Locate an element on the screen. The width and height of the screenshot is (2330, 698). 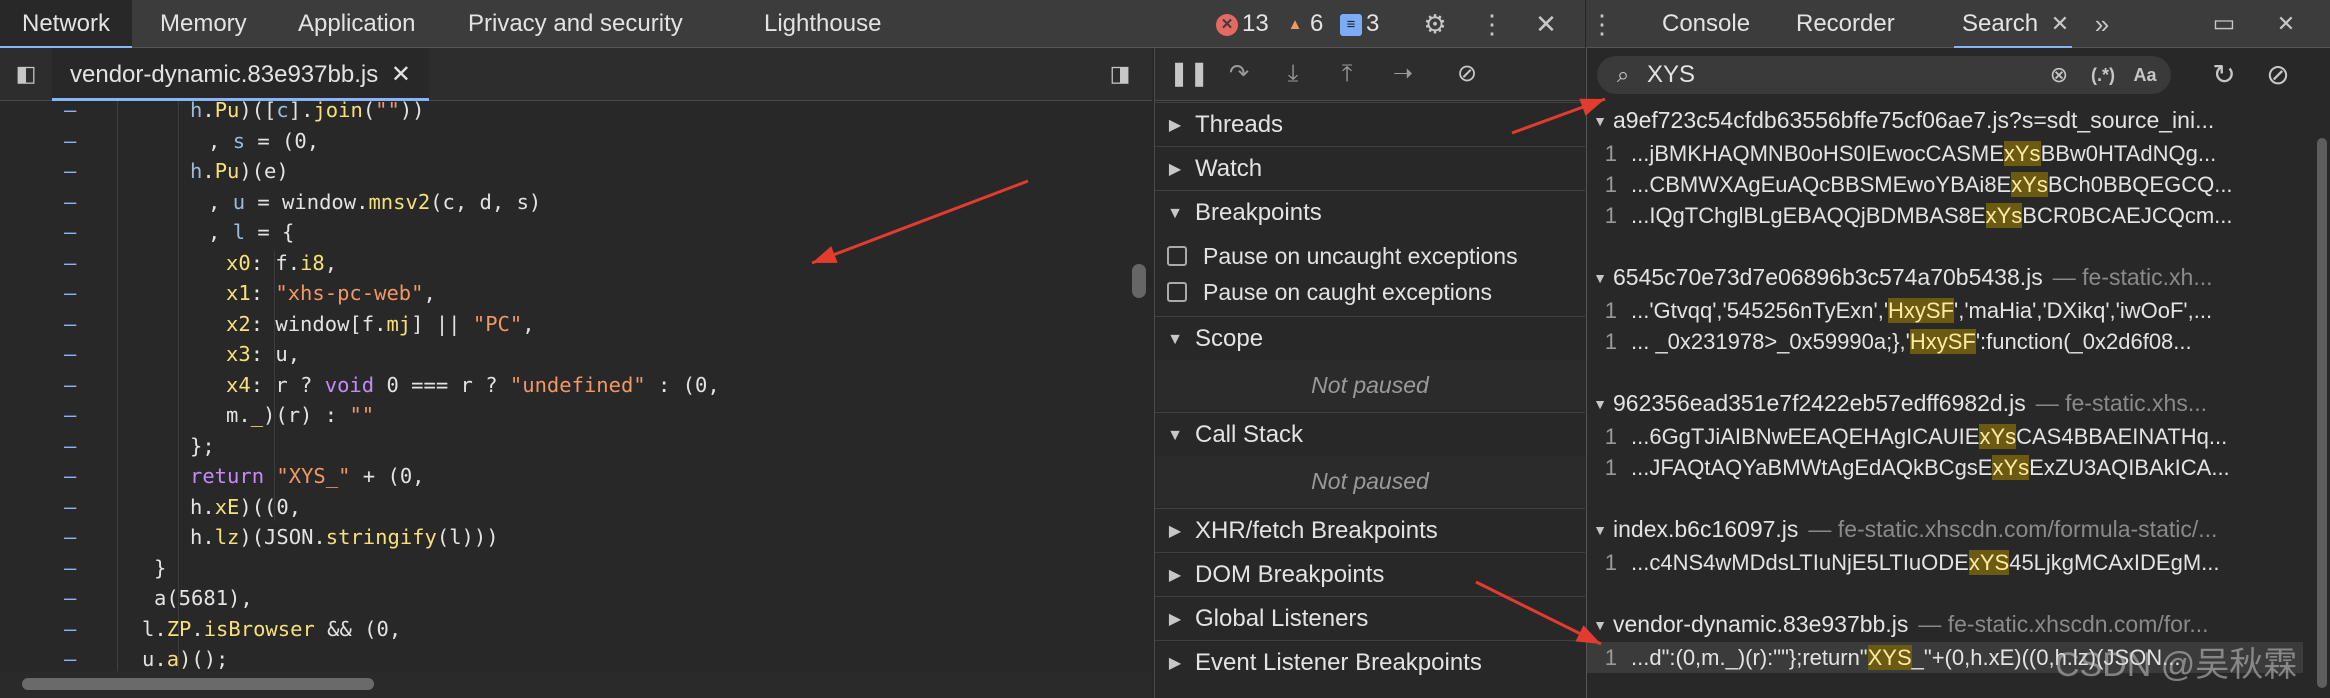
dock-side-icon: ▭ is located at coordinates (2224, 24).